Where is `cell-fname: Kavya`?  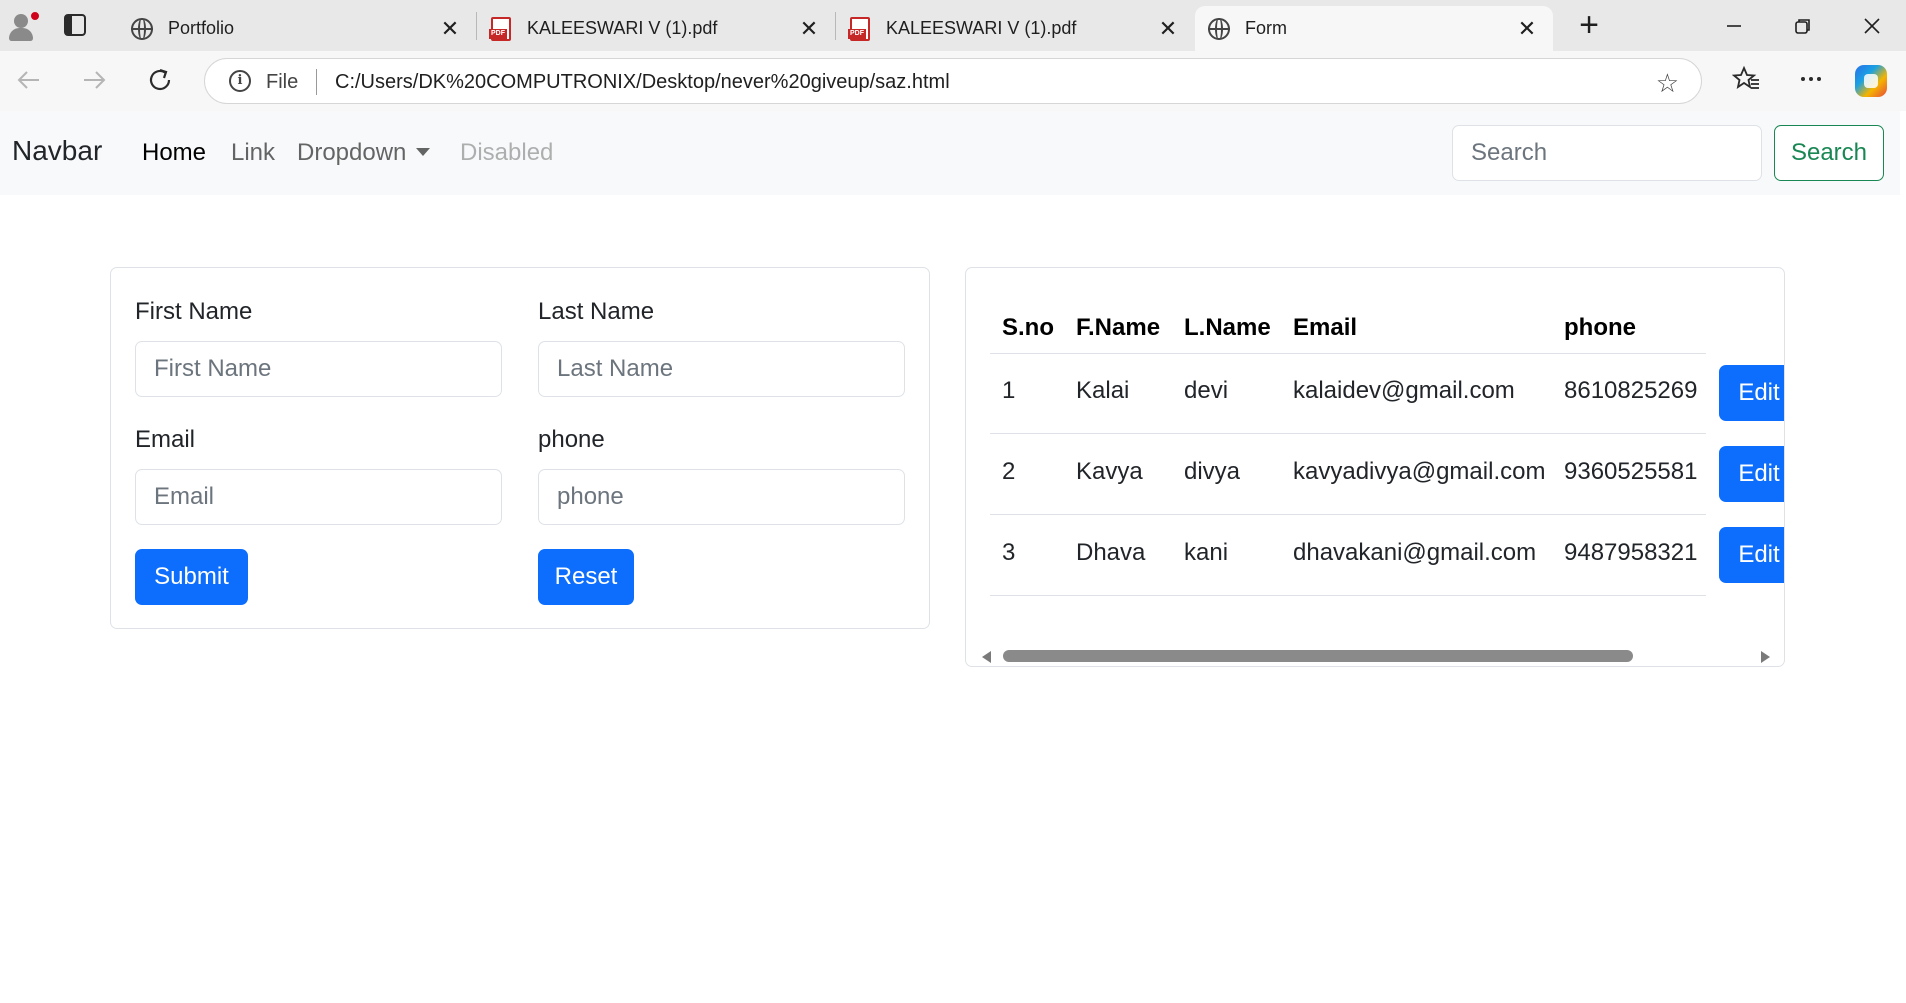 cell-fname: Kavya is located at coordinates (1109, 471).